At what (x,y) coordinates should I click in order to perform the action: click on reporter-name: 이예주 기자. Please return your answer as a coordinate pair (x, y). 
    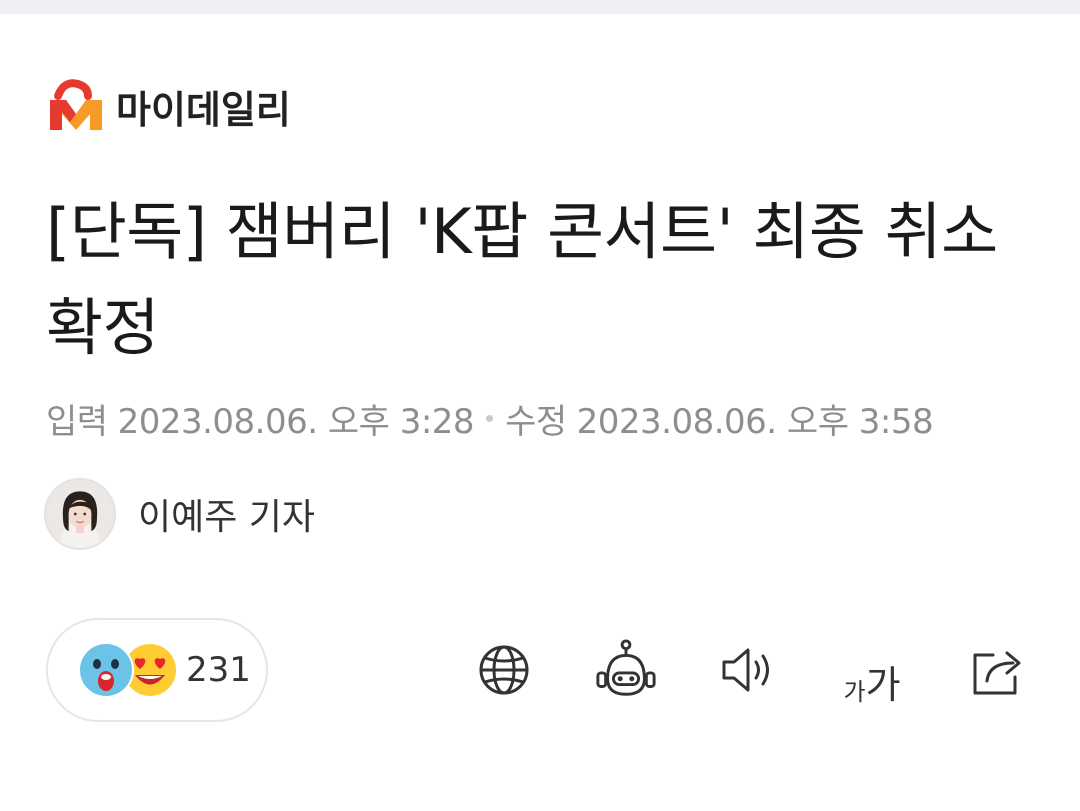
    Looking at the image, I should click on (227, 517).